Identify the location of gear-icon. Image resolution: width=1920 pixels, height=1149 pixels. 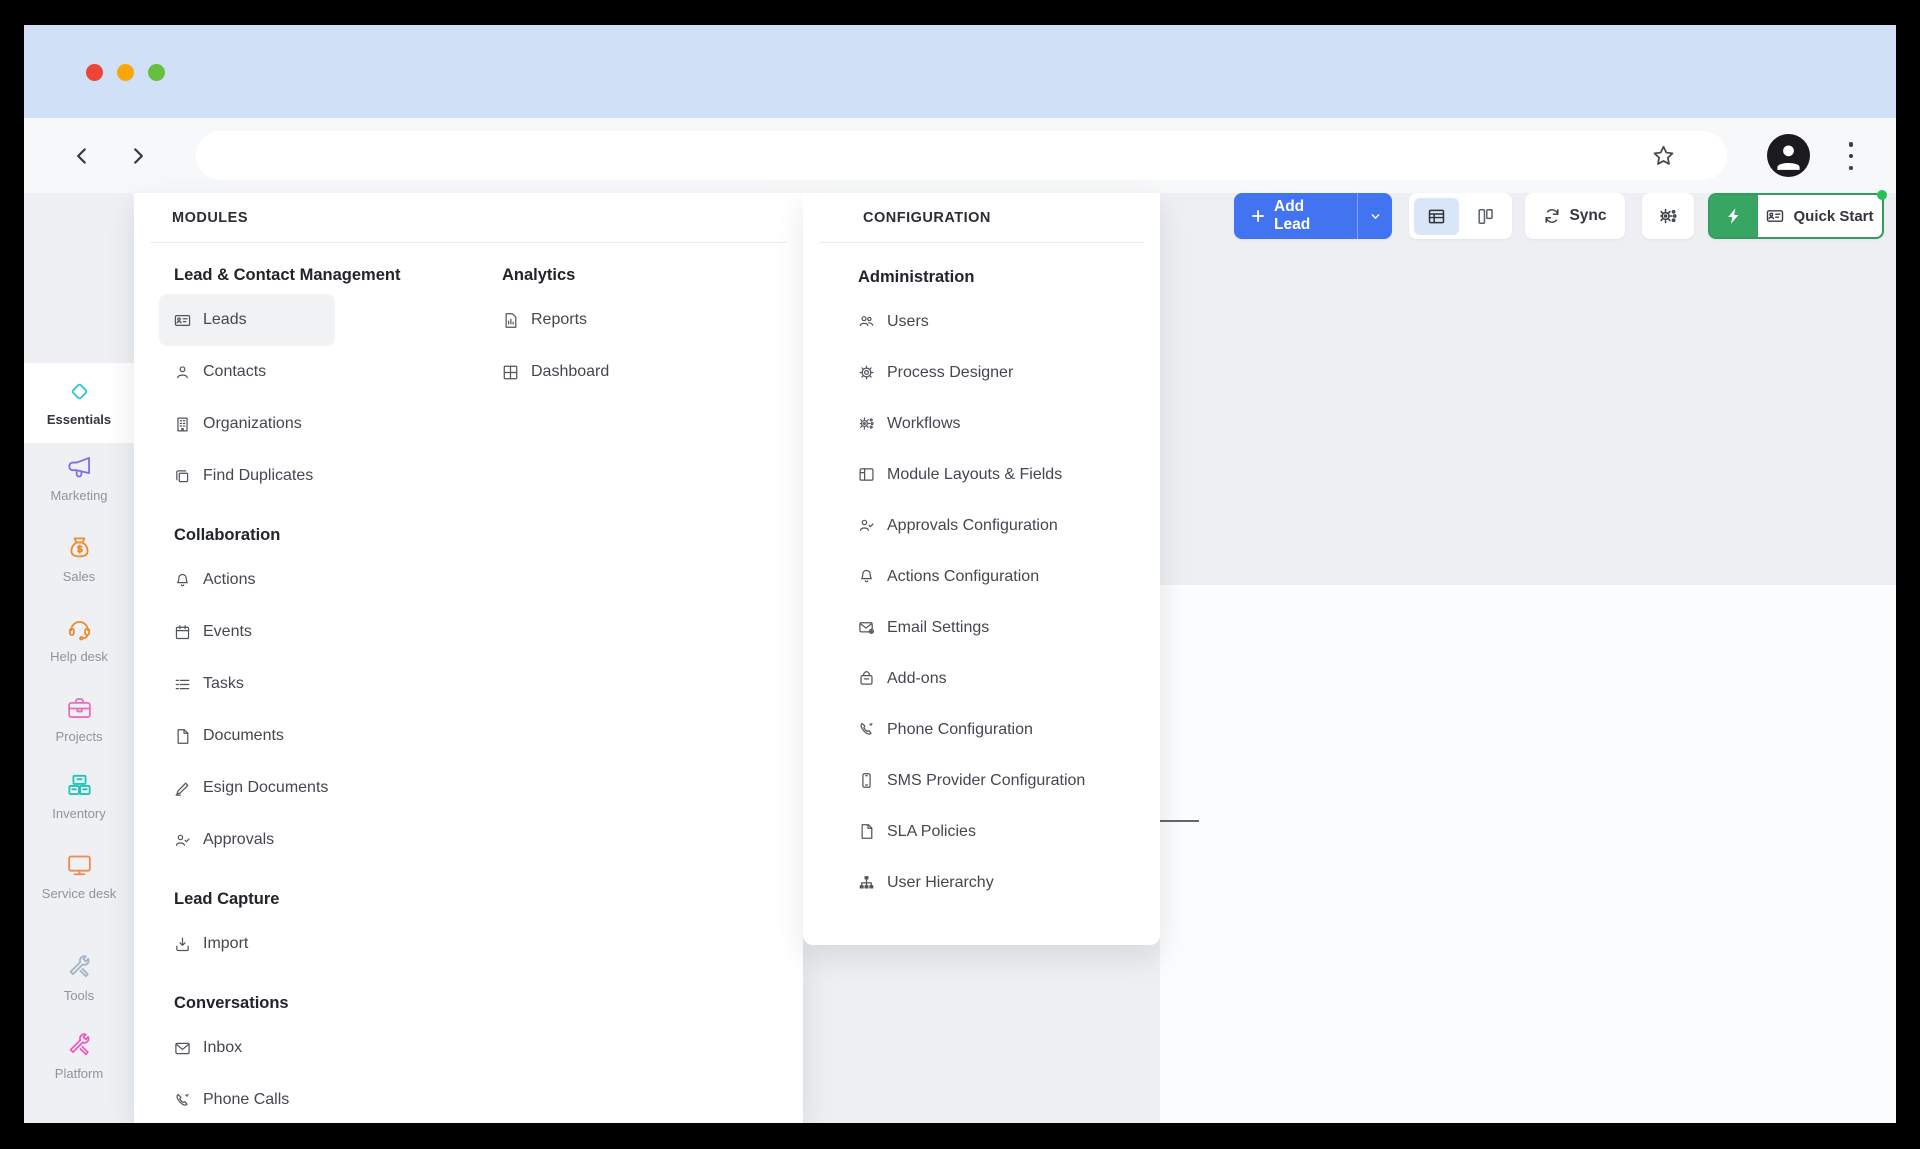
(866, 372).